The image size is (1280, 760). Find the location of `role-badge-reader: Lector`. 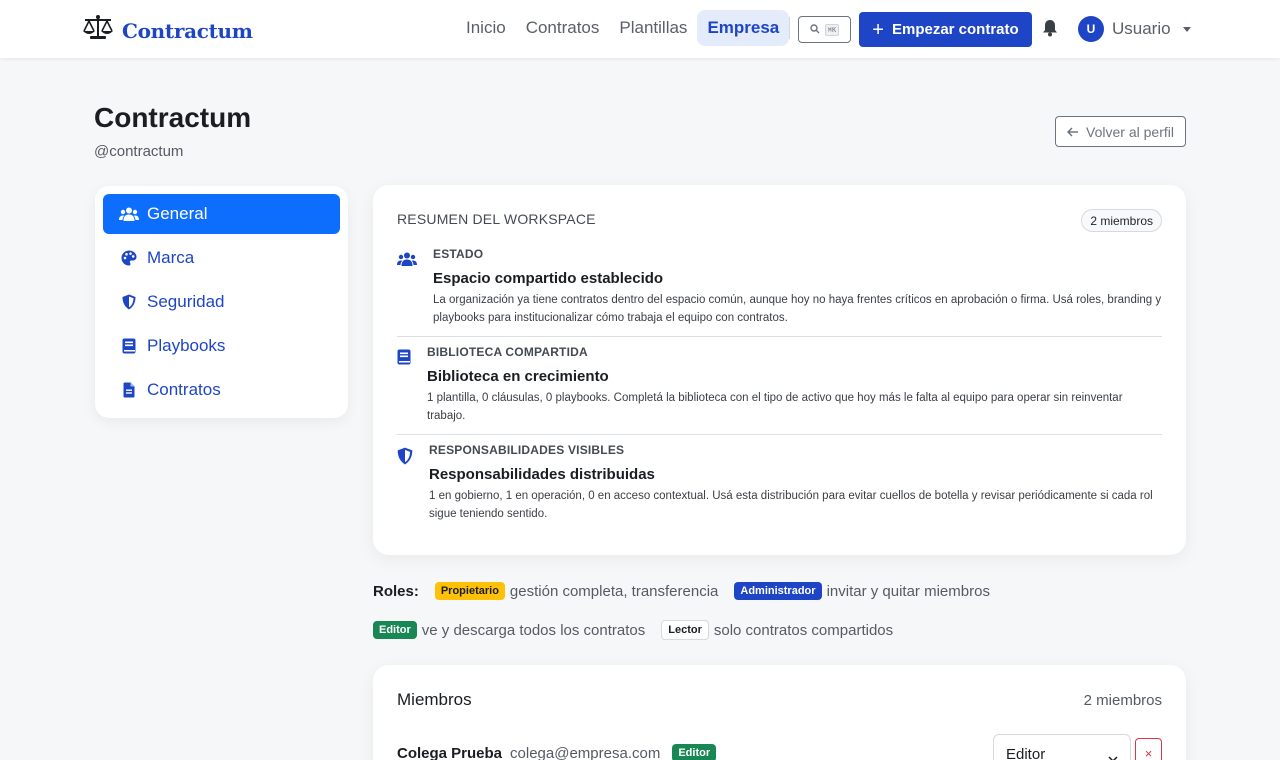

role-badge-reader: Lector is located at coordinates (685, 630).